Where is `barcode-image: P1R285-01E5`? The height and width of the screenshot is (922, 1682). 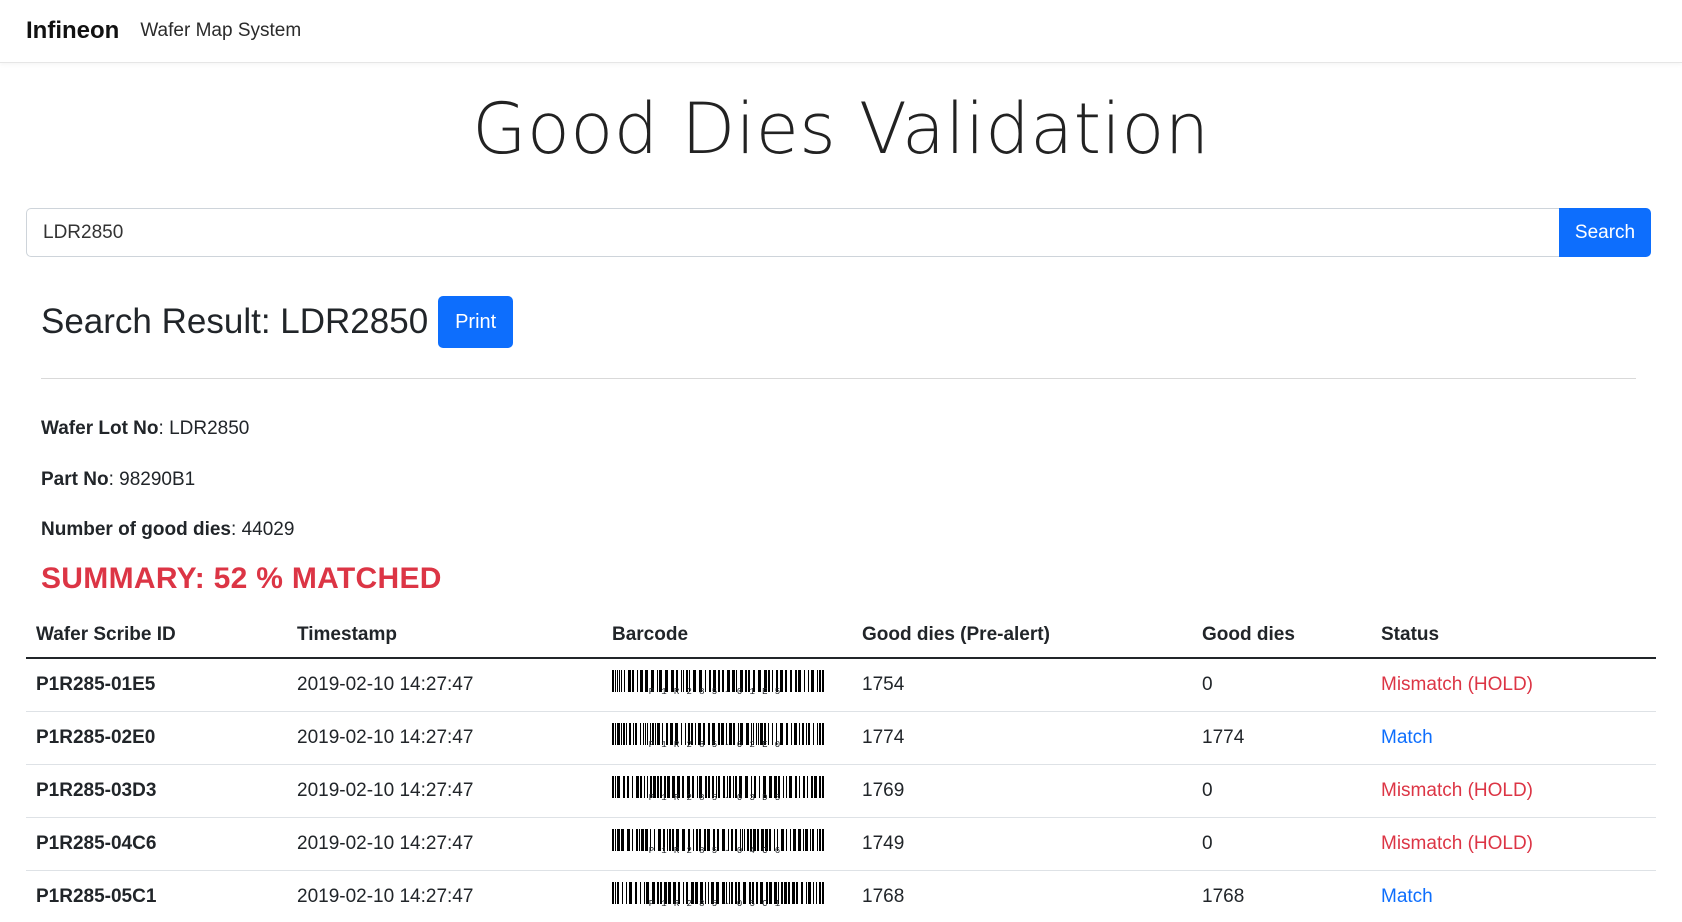 barcode-image: P1R285-01E5 is located at coordinates (718, 684).